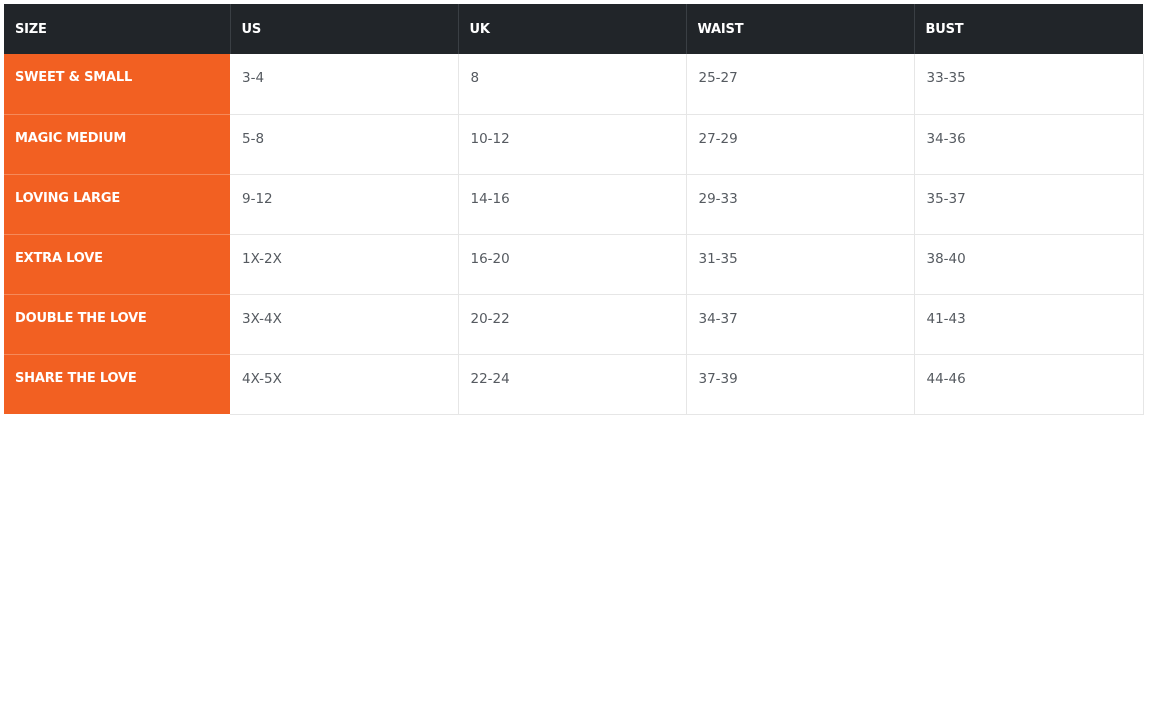 This screenshot has height=721, width=1173. I want to click on uk-cell: 22-24, so click(572, 384).